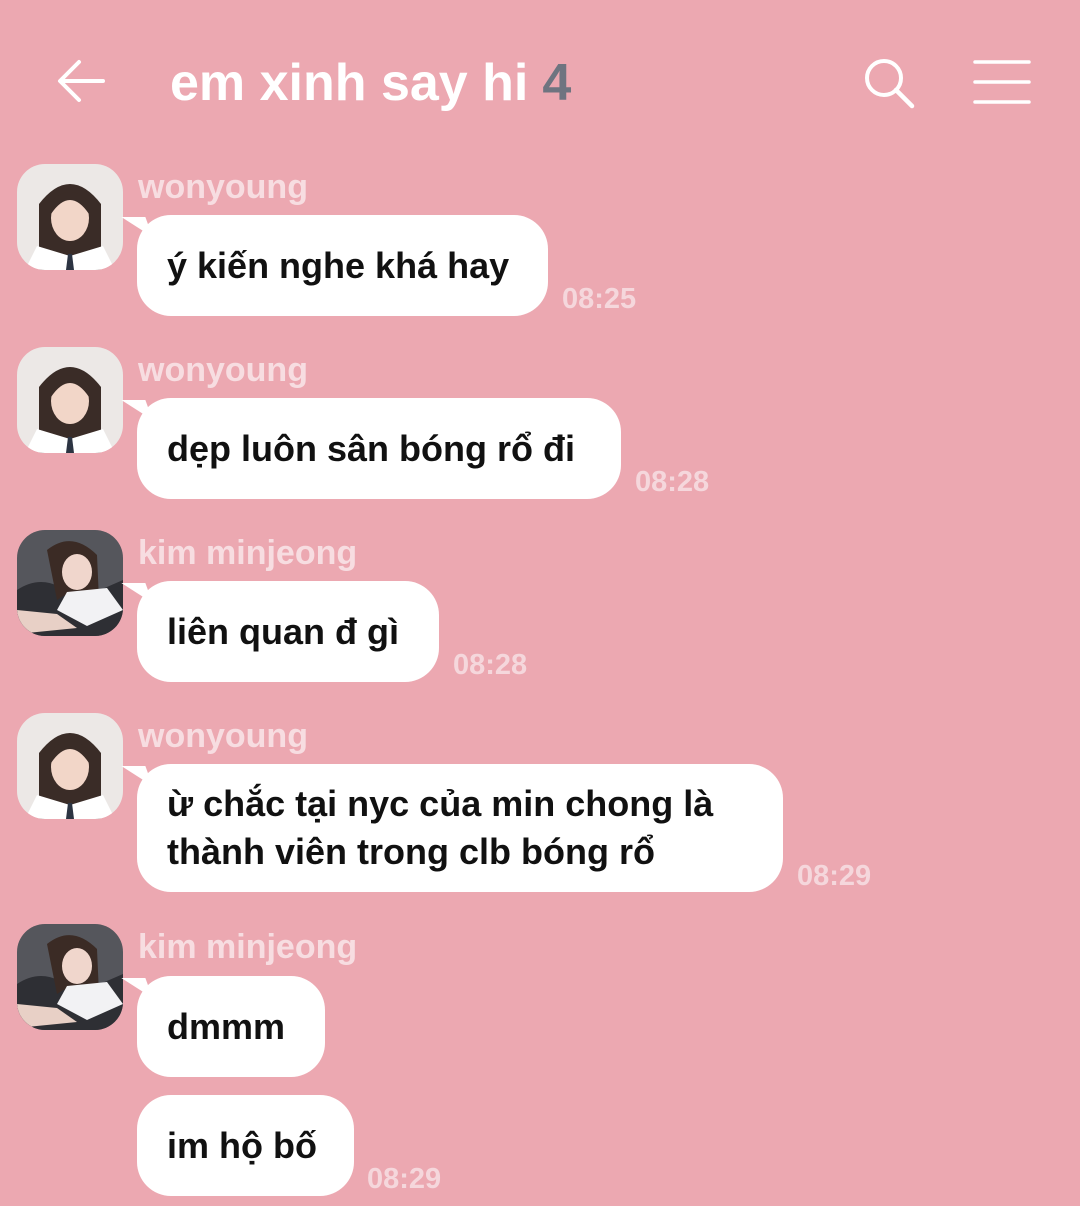  I want to click on message-bubble: ý kiến nghe khá hay, so click(342, 265).